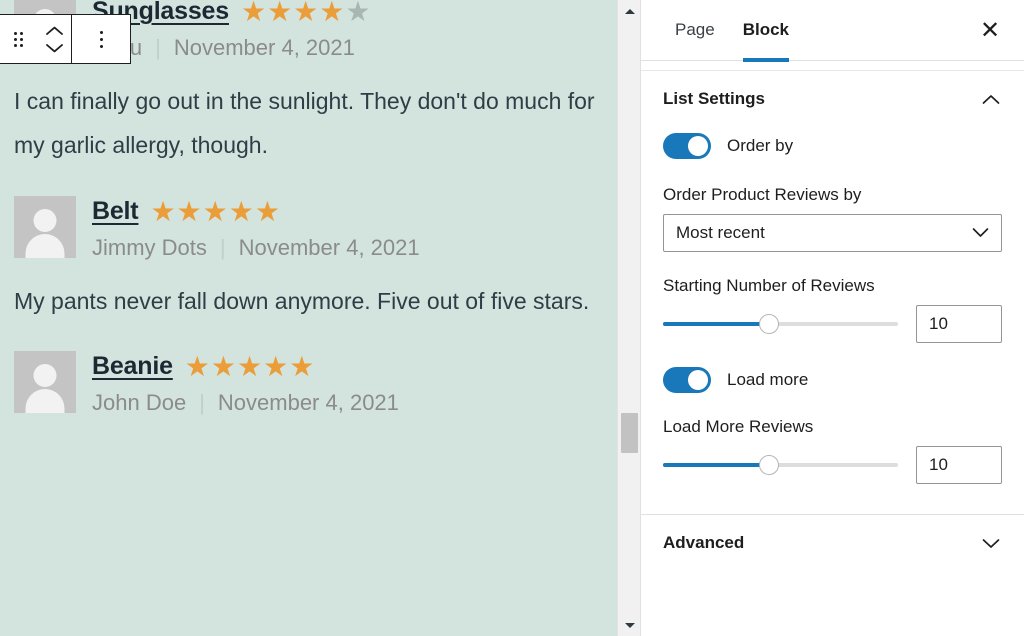 The width and height of the screenshot is (1024, 636). What do you see at coordinates (780, 324) in the screenshot?
I see `slider-starting-number` at bounding box center [780, 324].